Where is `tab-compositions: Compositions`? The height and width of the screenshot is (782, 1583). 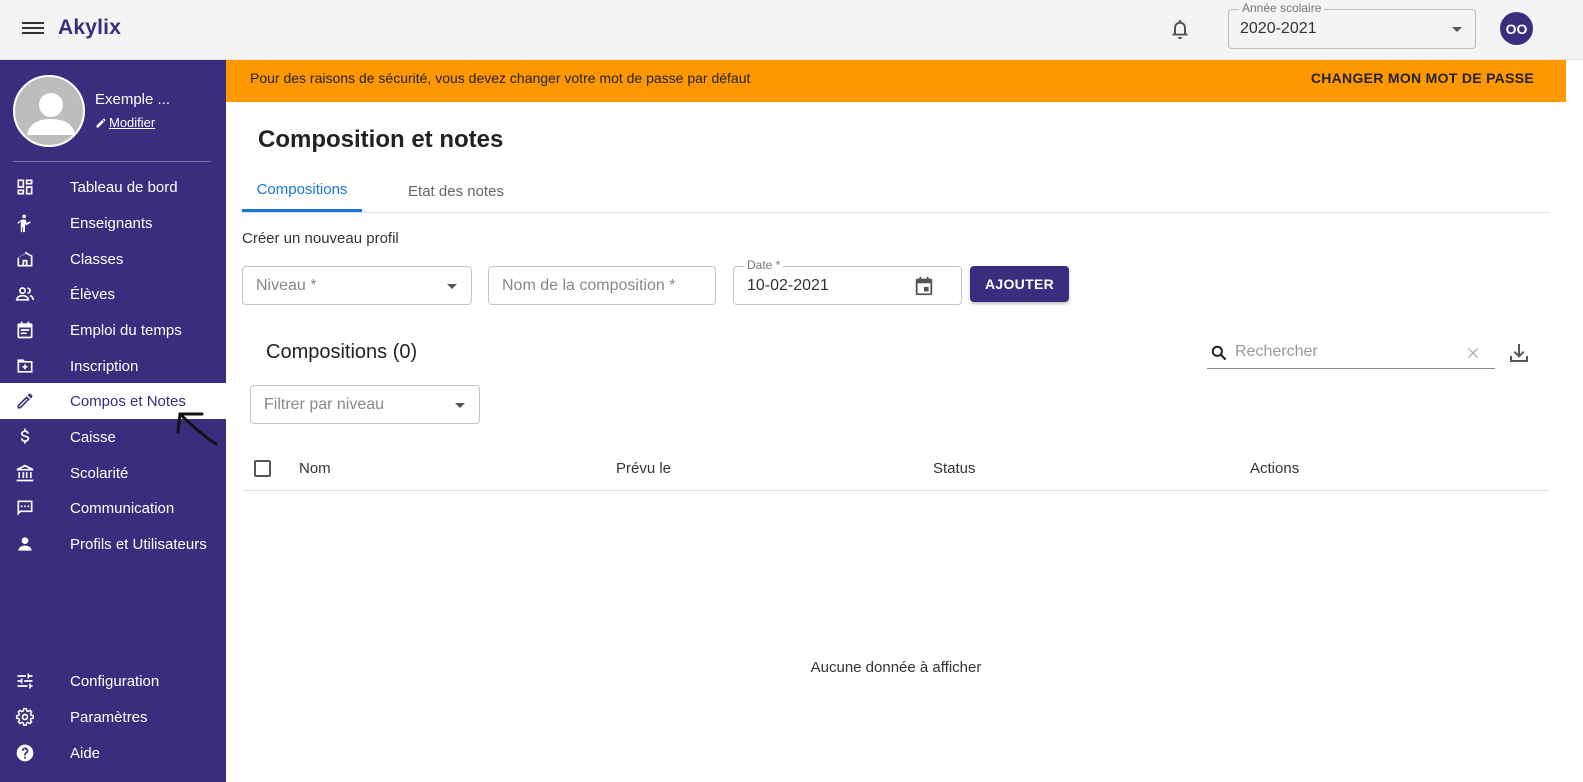 tab-compositions: Compositions is located at coordinates (302, 191).